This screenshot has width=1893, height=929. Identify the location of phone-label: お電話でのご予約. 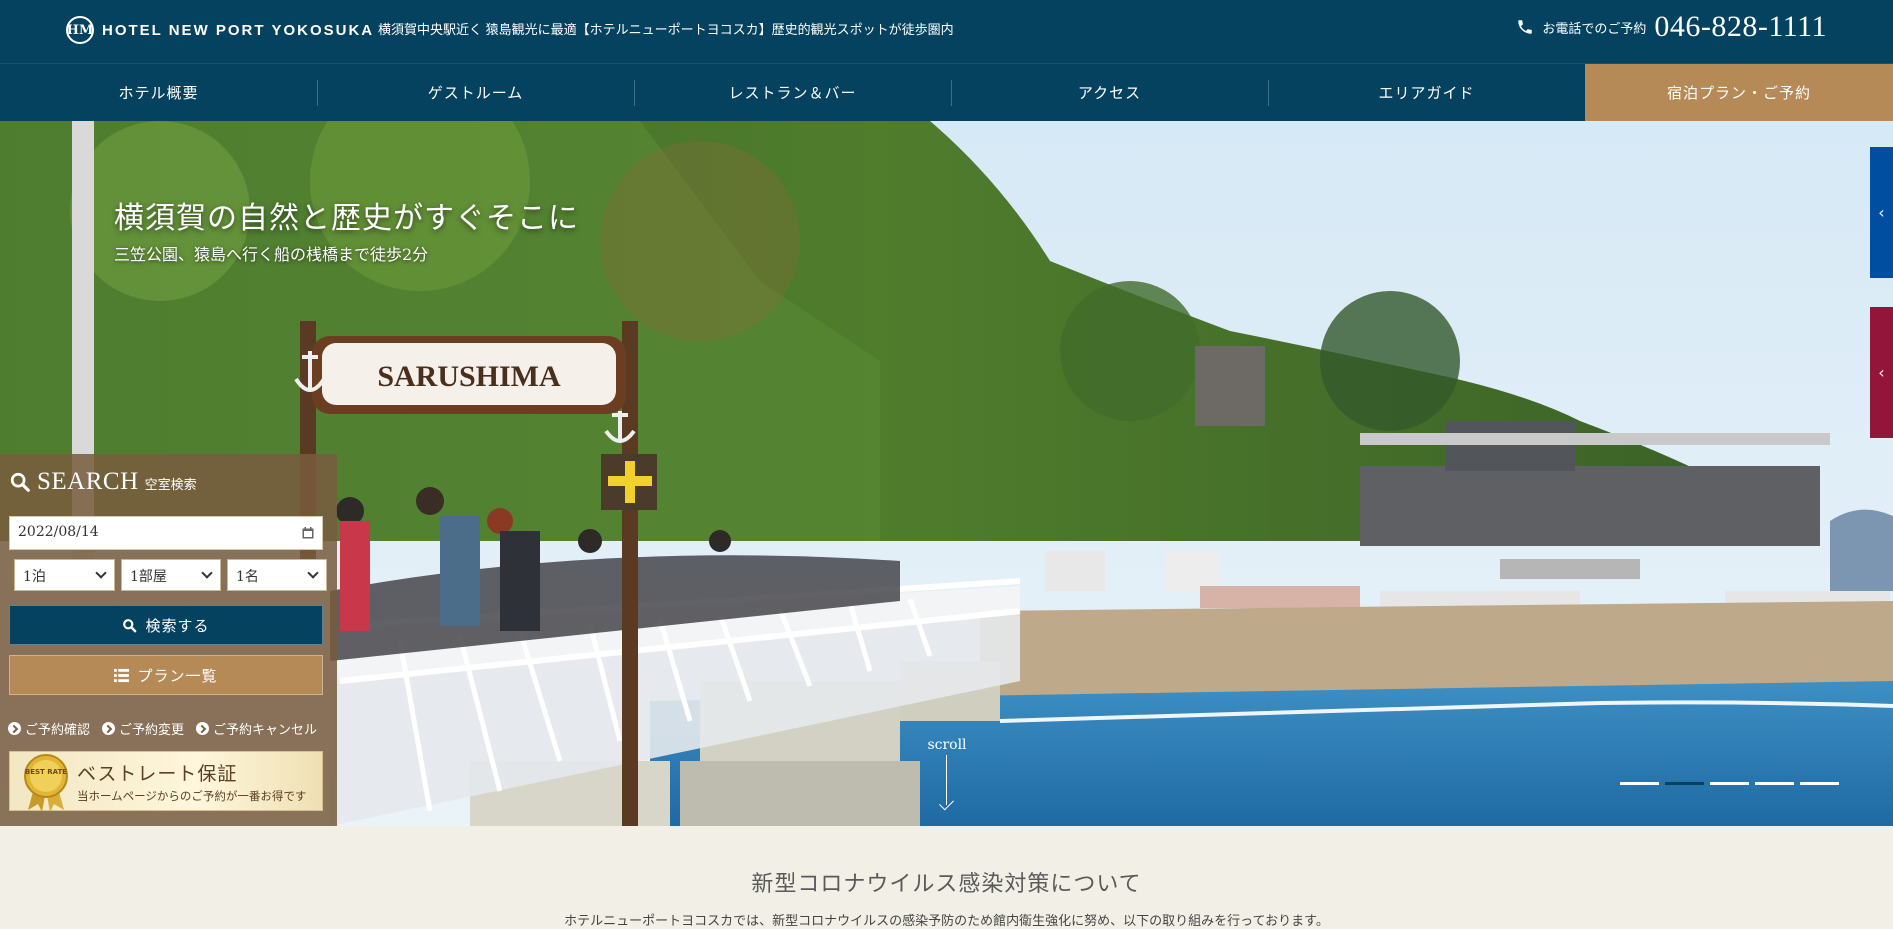
(1594, 28).